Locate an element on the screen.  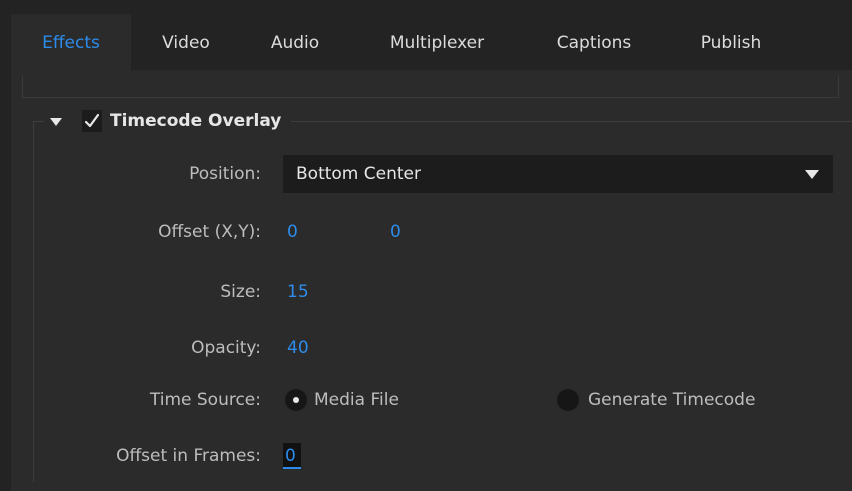
size-label: Size: is located at coordinates (240, 292).